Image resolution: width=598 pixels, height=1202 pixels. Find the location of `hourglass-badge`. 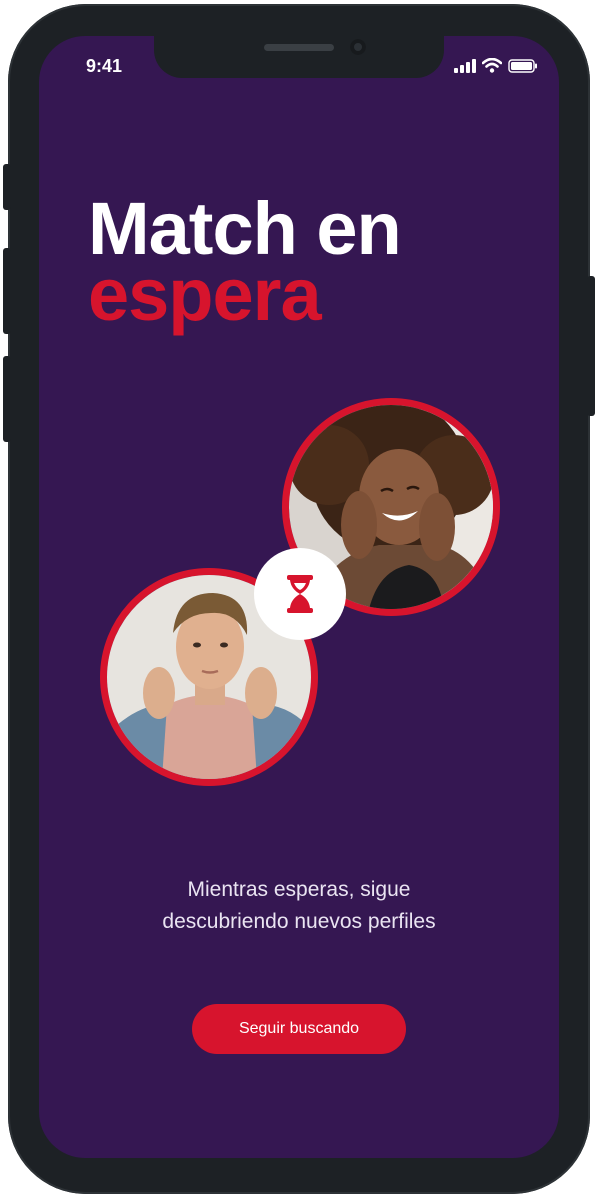

hourglass-badge is located at coordinates (300, 594).